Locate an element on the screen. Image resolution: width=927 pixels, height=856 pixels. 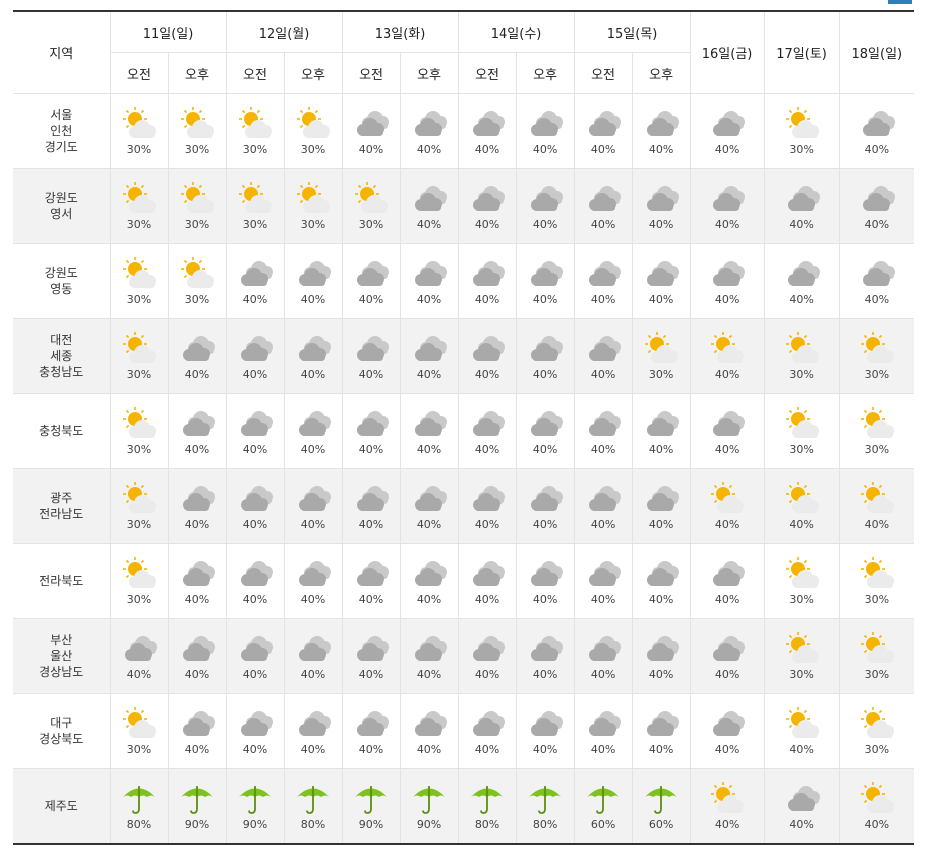
forecast-cell: 80% is located at coordinates (139, 806).